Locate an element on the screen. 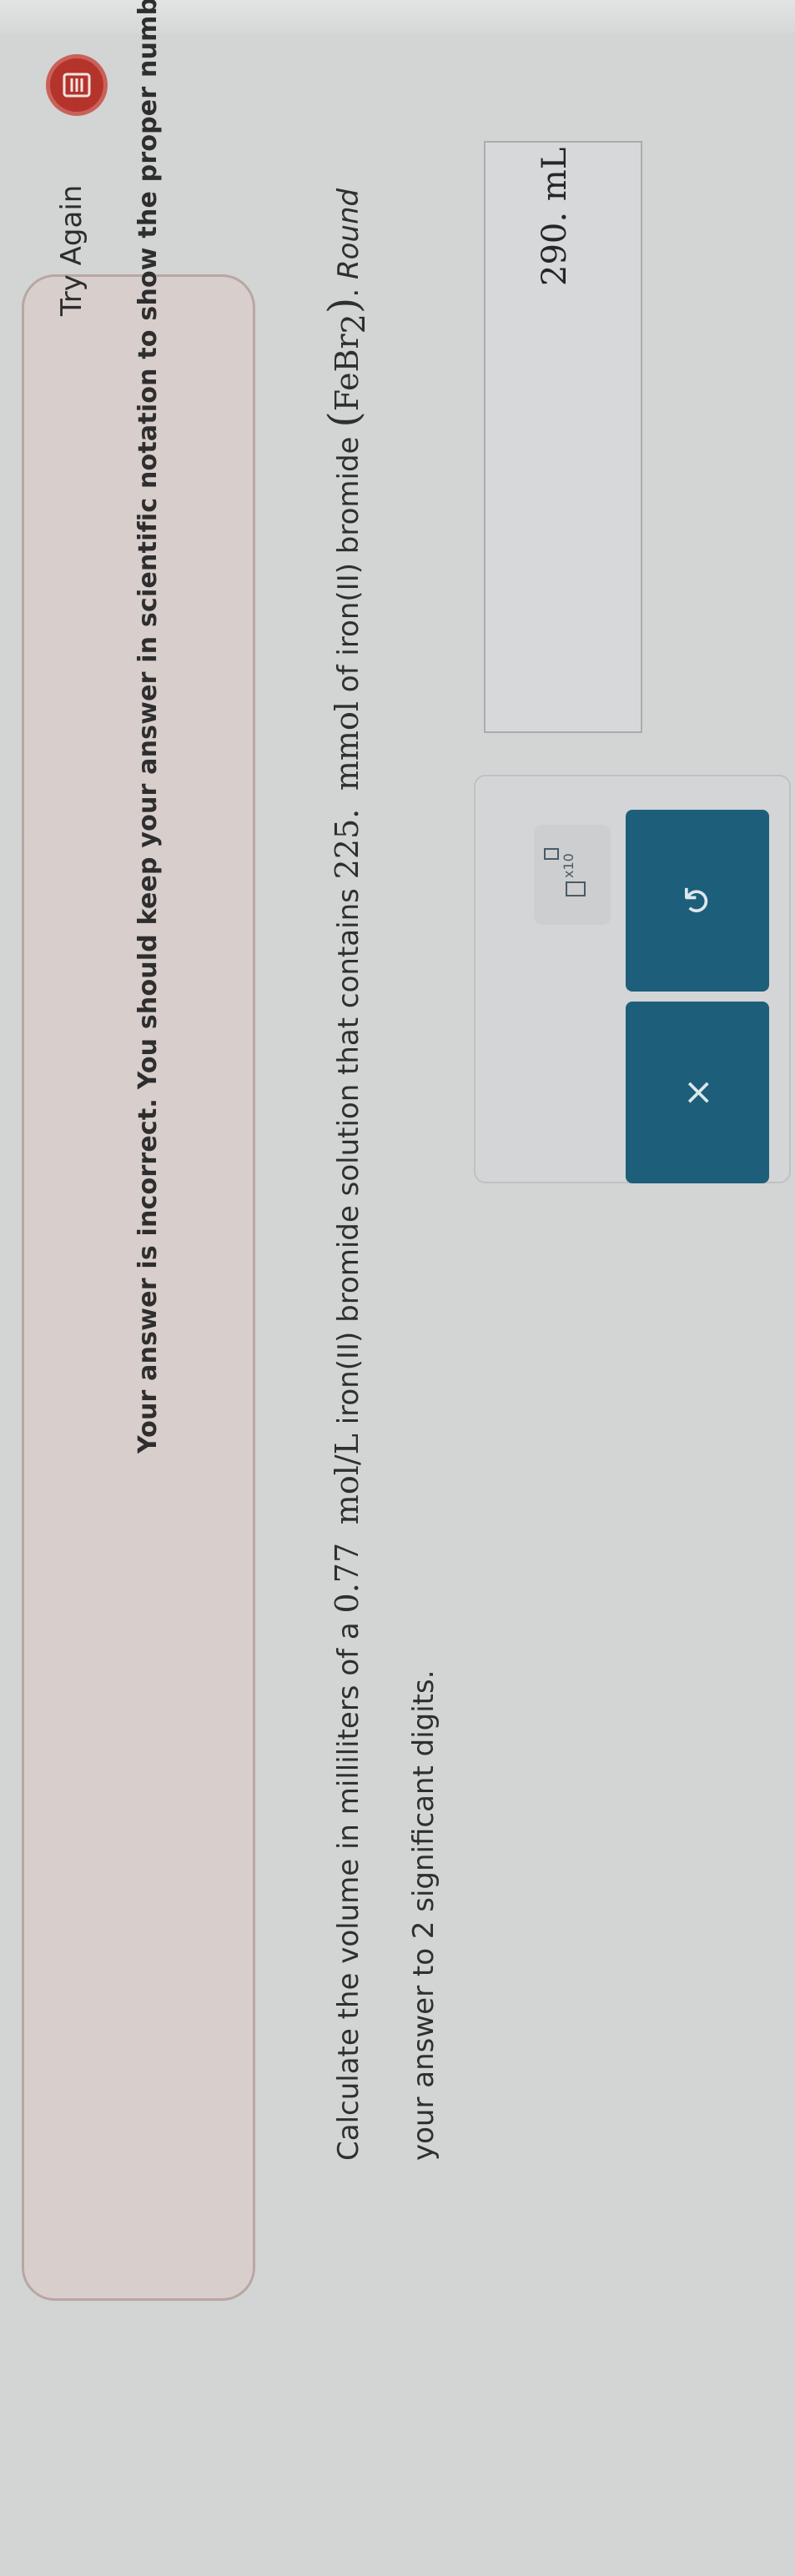 The image size is (795, 2576). feedback-title: Try Again is located at coordinates (71, 250).